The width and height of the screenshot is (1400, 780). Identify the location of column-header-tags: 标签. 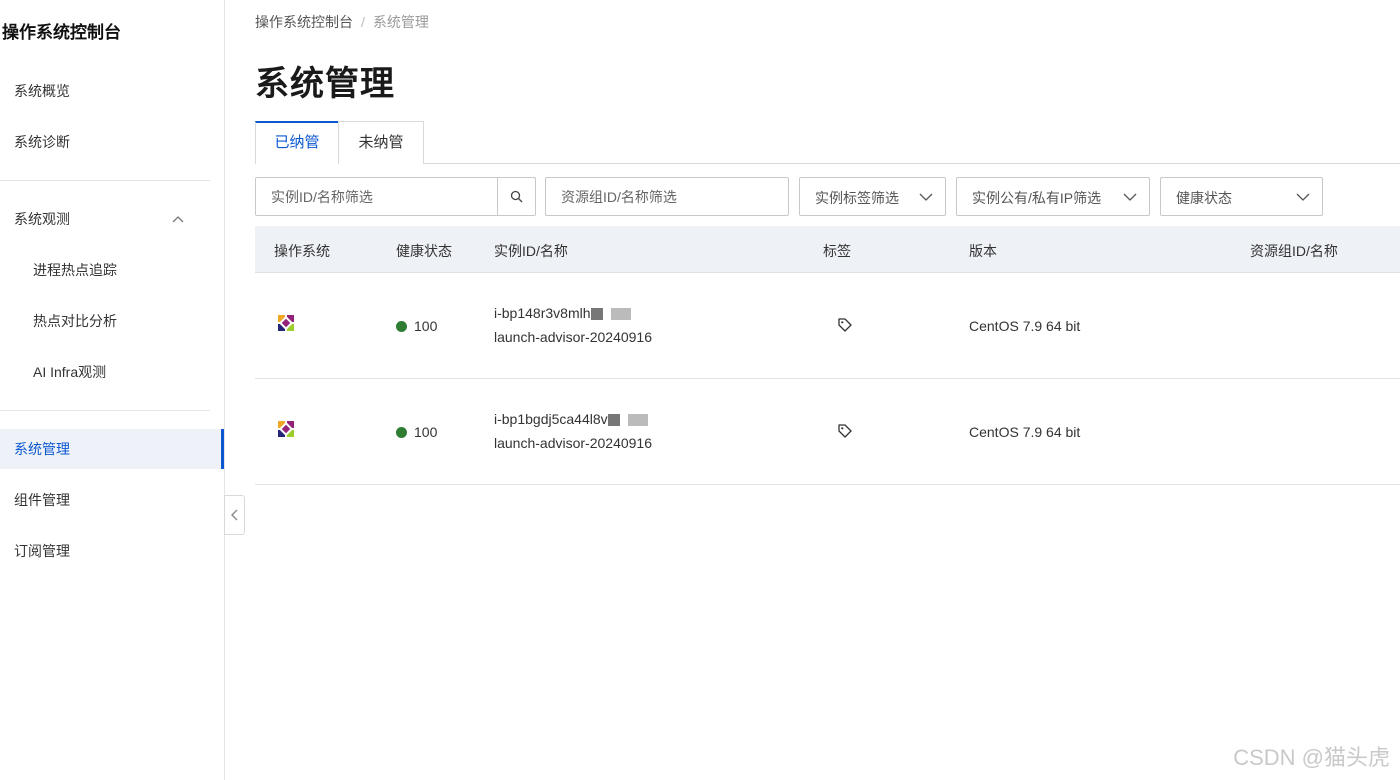
(837, 251).